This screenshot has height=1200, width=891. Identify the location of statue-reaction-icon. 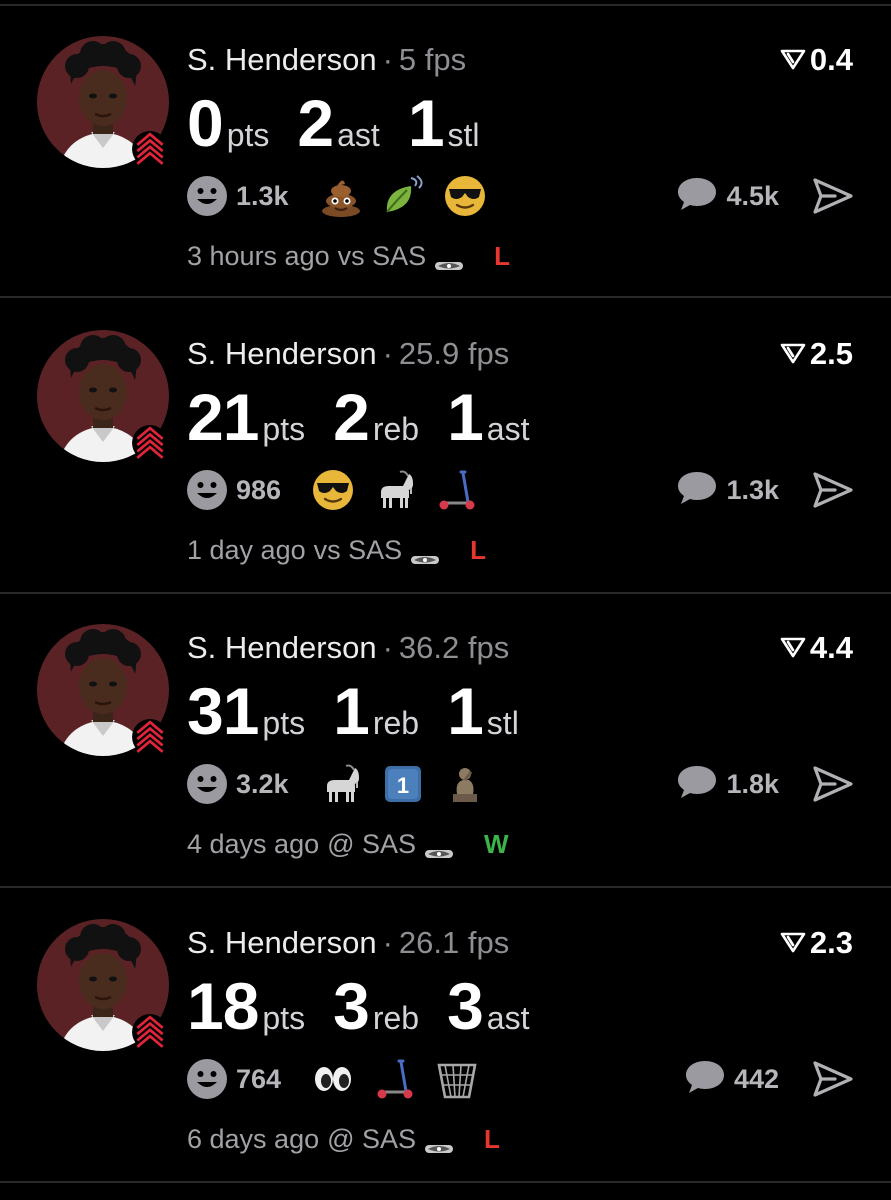
(465, 784).